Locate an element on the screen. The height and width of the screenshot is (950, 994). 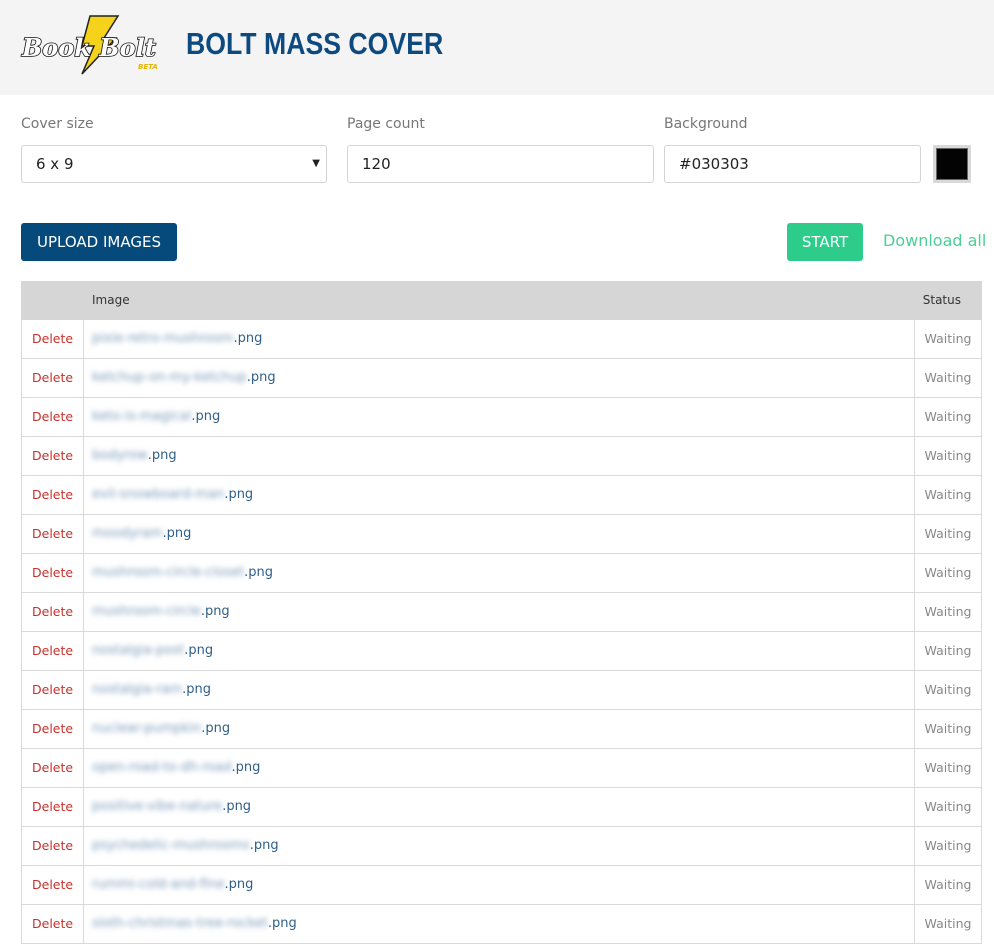
color-swatch-fill is located at coordinates (952, 164).